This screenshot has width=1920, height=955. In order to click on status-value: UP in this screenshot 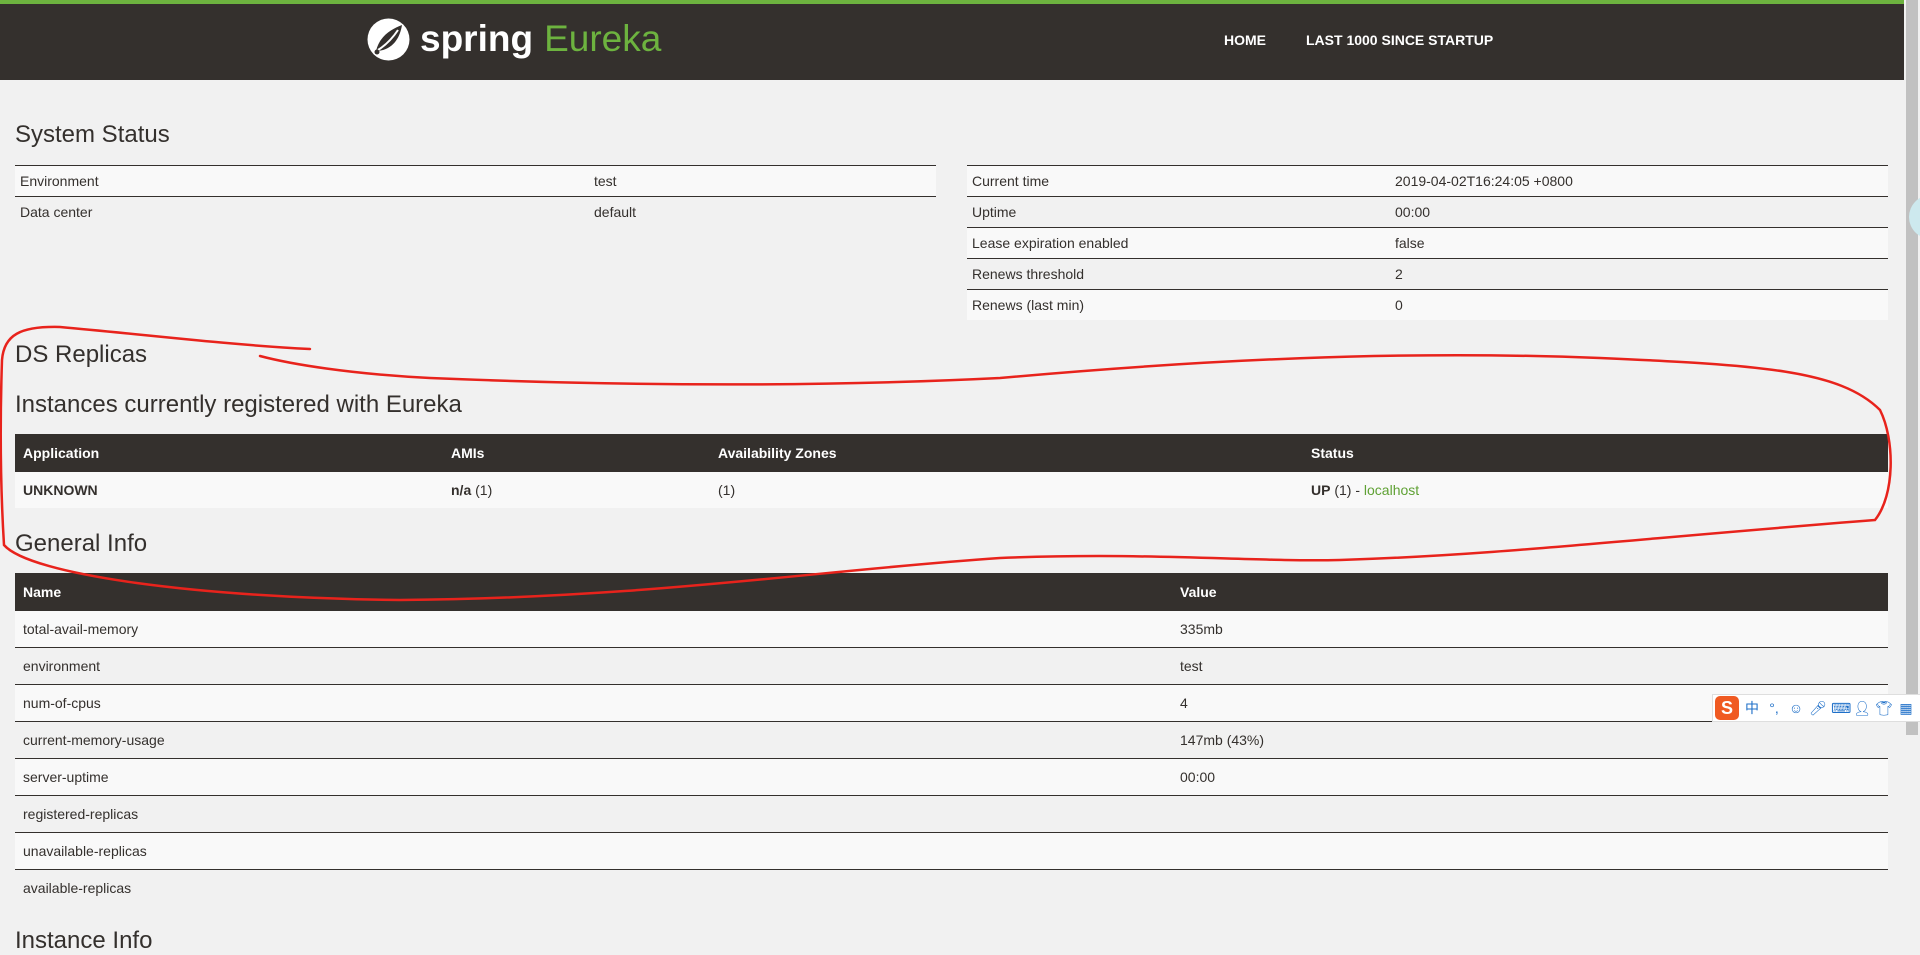, I will do `click(1321, 490)`.